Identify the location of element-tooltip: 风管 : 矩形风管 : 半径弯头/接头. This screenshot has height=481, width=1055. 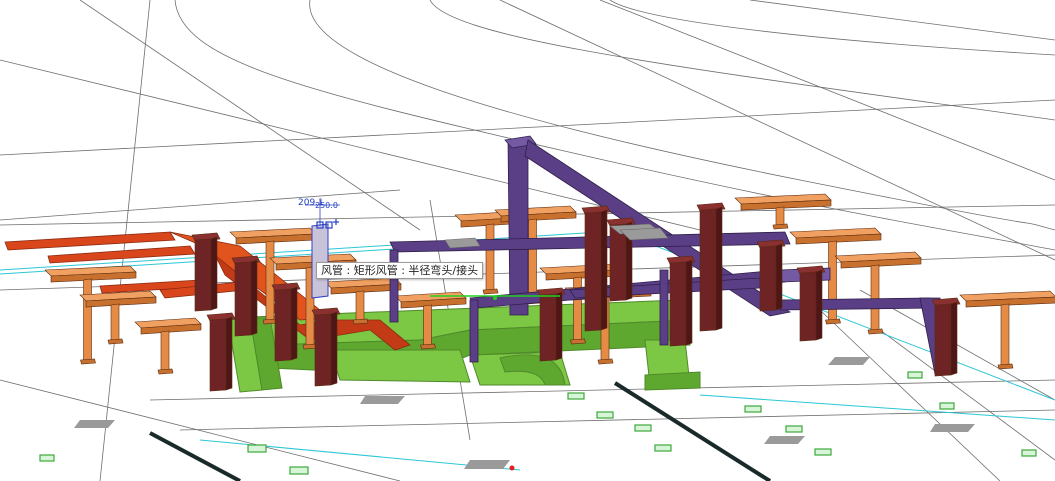
(400, 270).